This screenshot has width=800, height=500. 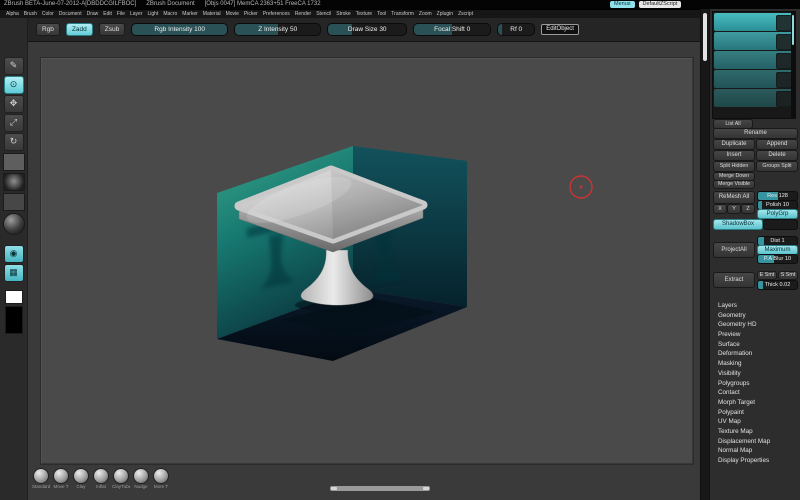 What do you see at coordinates (425, 14) in the screenshot?
I see `menu-zoom: Zoom` at bounding box center [425, 14].